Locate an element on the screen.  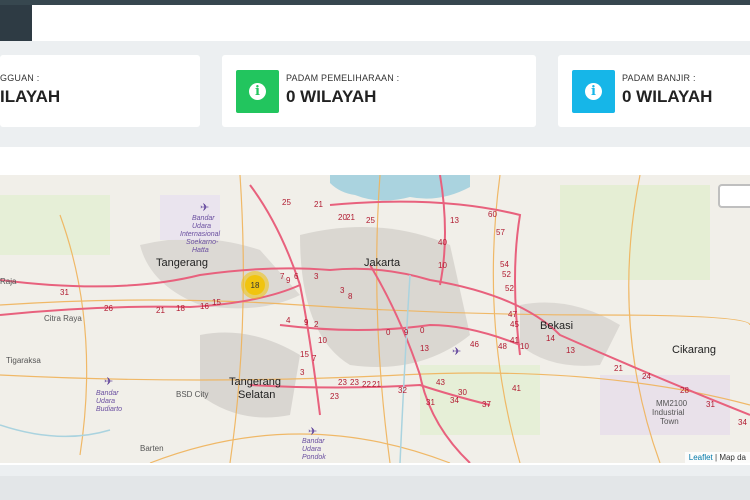
route-number: 48 is located at coordinates (502, 346).